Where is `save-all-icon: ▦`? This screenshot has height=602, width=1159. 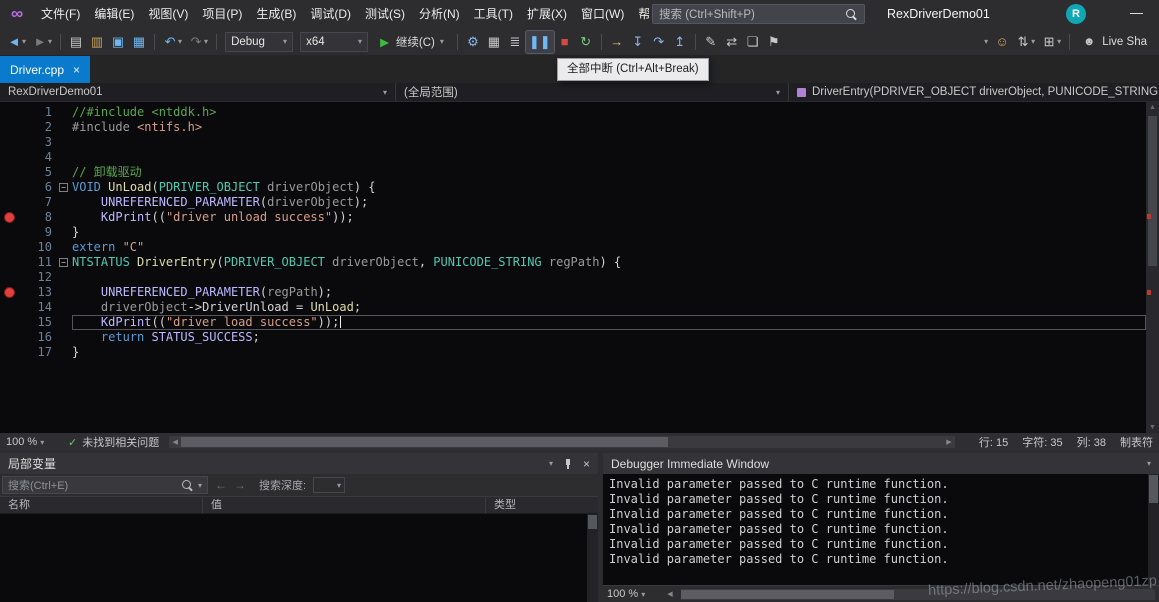
save-all-icon: ▦ is located at coordinates (139, 42).